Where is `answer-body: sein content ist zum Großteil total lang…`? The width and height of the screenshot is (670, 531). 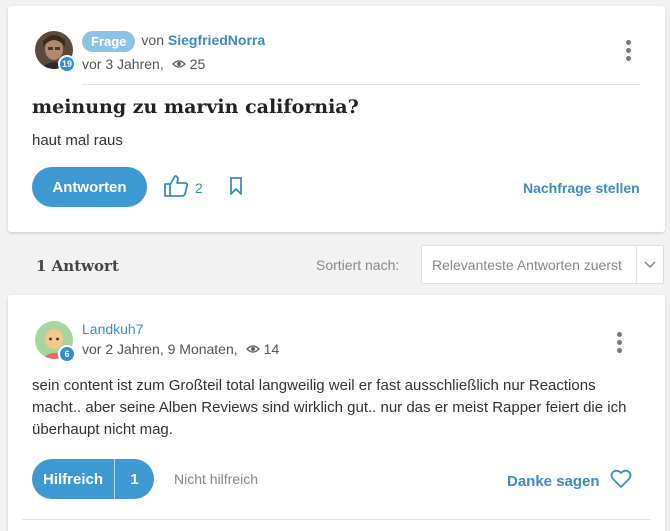
answer-body: sein content ist zum Großteil total lang… is located at coordinates (329, 407).